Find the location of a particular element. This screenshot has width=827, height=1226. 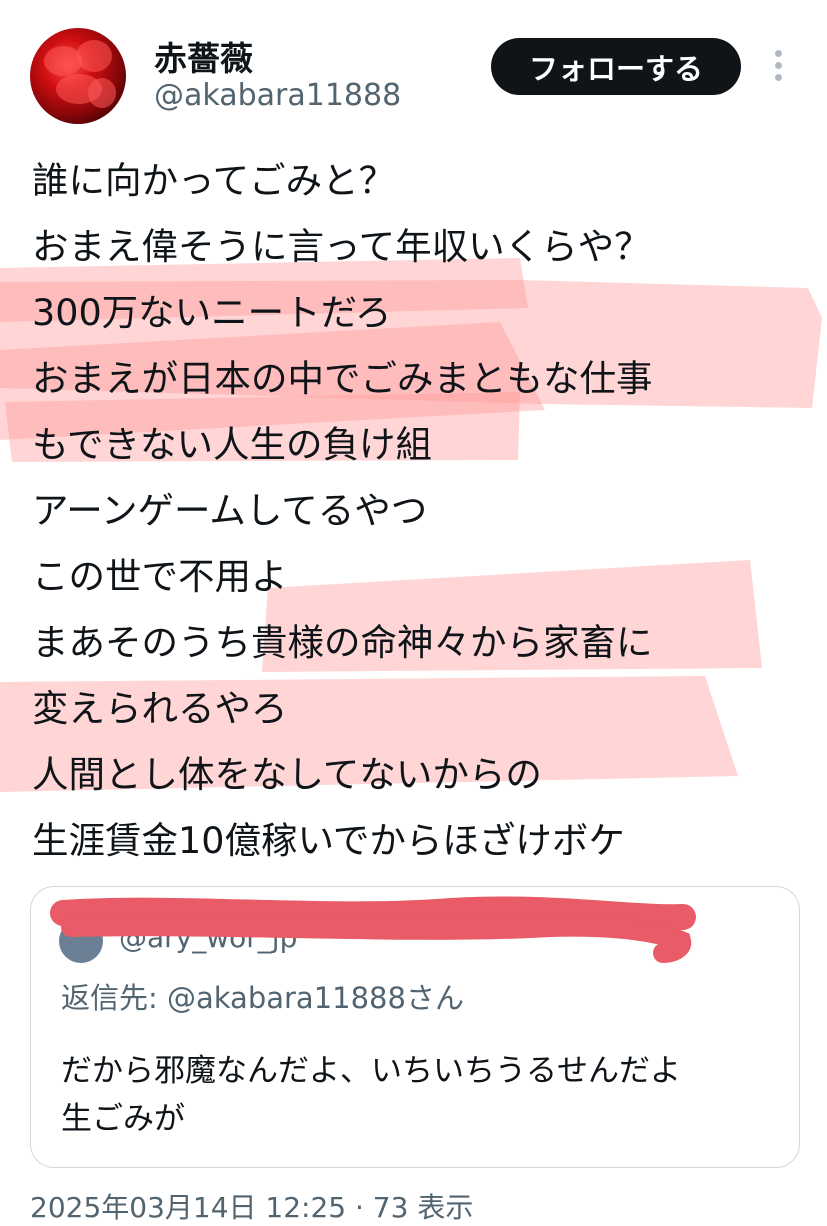

tweet-line: おまえ偉そうに言って年収いくらや？ is located at coordinates (341, 246).